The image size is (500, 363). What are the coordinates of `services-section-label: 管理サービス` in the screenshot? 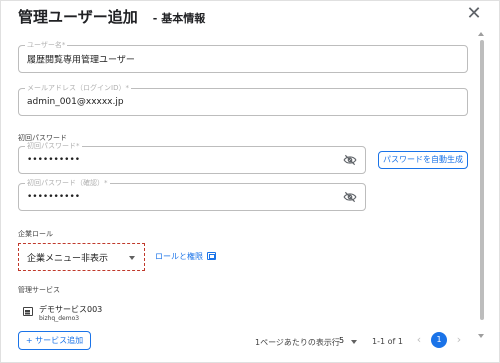 It's located at (39, 290).